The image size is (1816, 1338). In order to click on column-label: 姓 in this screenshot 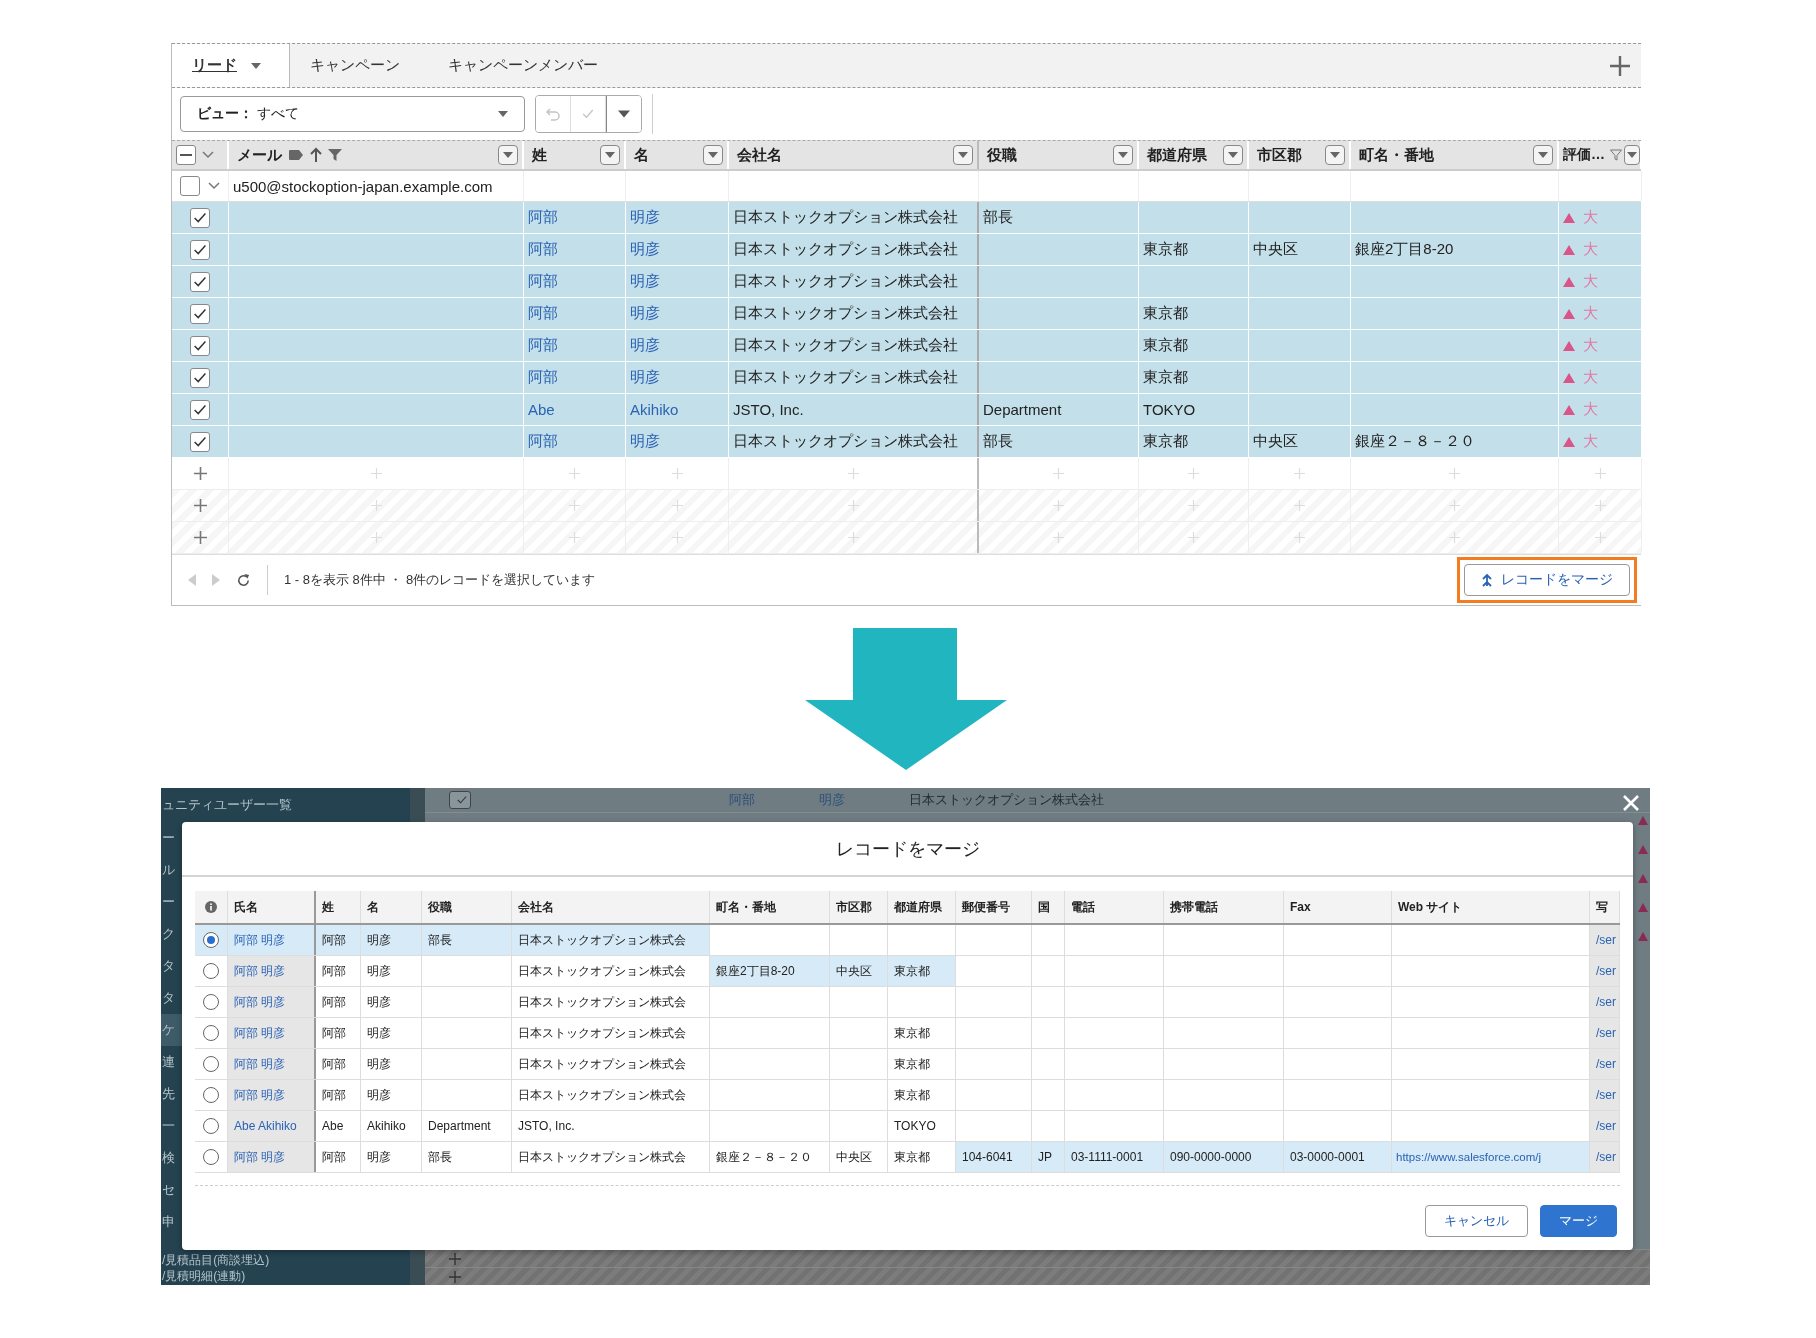, I will do `click(539, 155)`.